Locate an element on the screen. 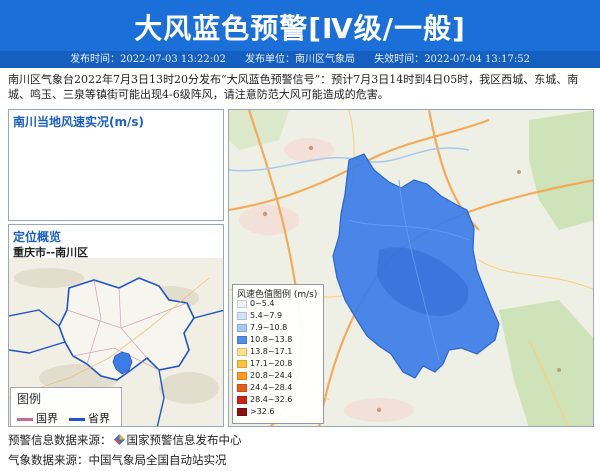 This screenshot has height=471, width=600. location-panel-title: 定位概览 is located at coordinates (37, 237).